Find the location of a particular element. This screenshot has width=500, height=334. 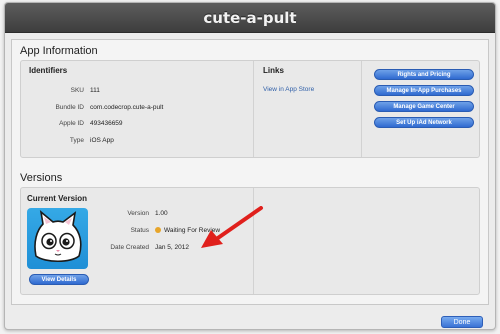

title-bar: cute-a-pult is located at coordinates (250, 18).